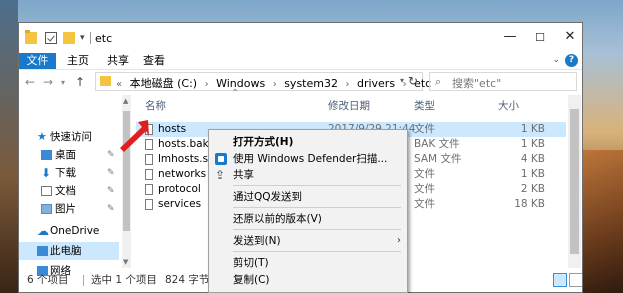 Image resolution: width=623 pixels, height=293 pixels. What do you see at coordinates (376, 83) in the screenshot?
I see `breadcrumb-item-drivers: drivers` at bounding box center [376, 83].